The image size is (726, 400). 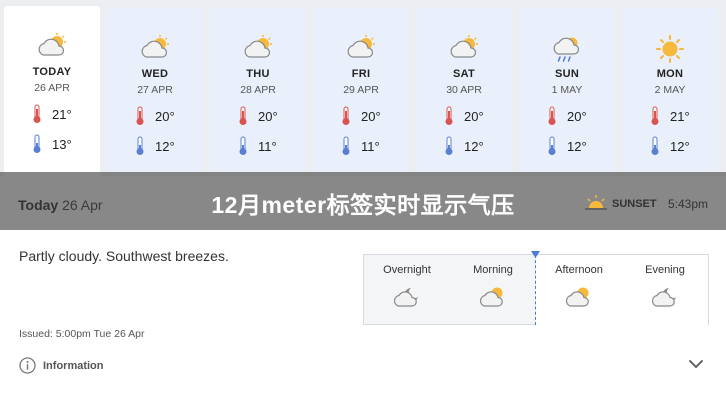 I want to click on day-card-thu: THU 28 APR 20° 11°, so click(x=258, y=90).